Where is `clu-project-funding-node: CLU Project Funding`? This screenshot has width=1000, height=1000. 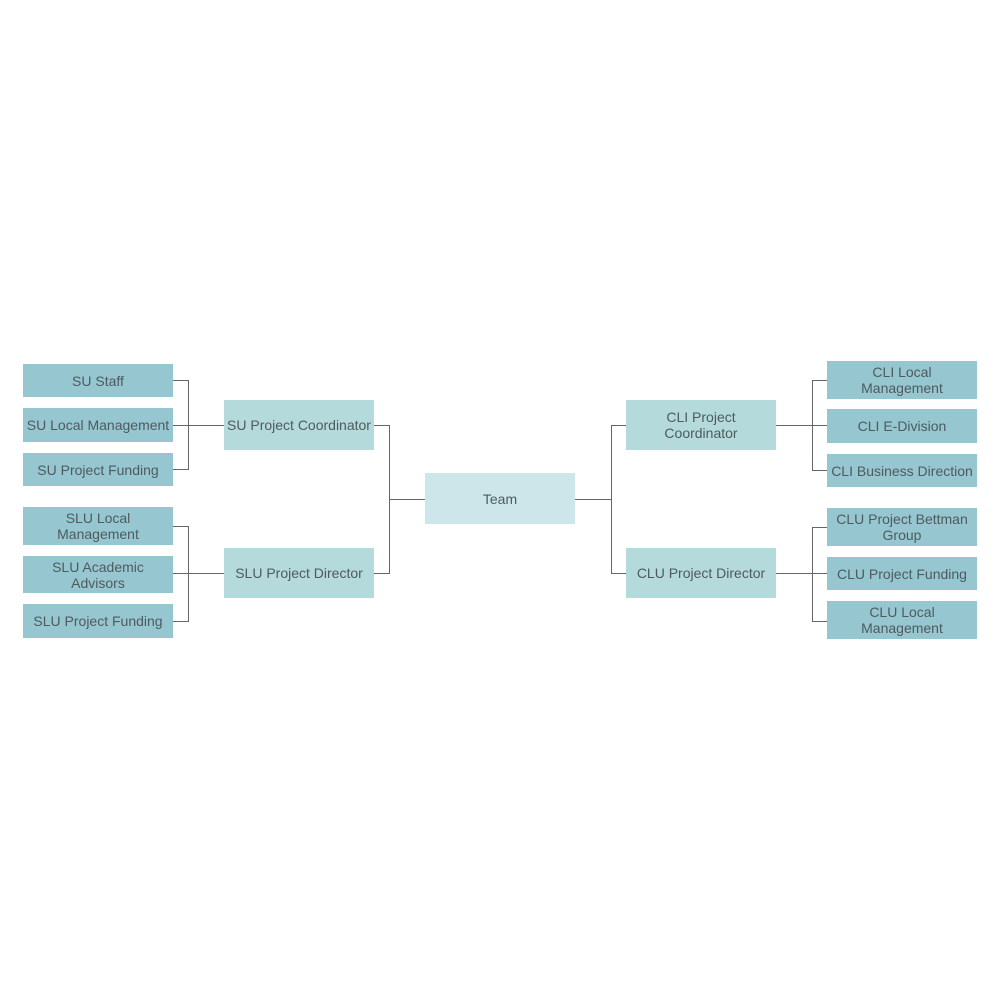
clu-project-funding-node: CLU Project Funding is located at coordinates (902, 573).